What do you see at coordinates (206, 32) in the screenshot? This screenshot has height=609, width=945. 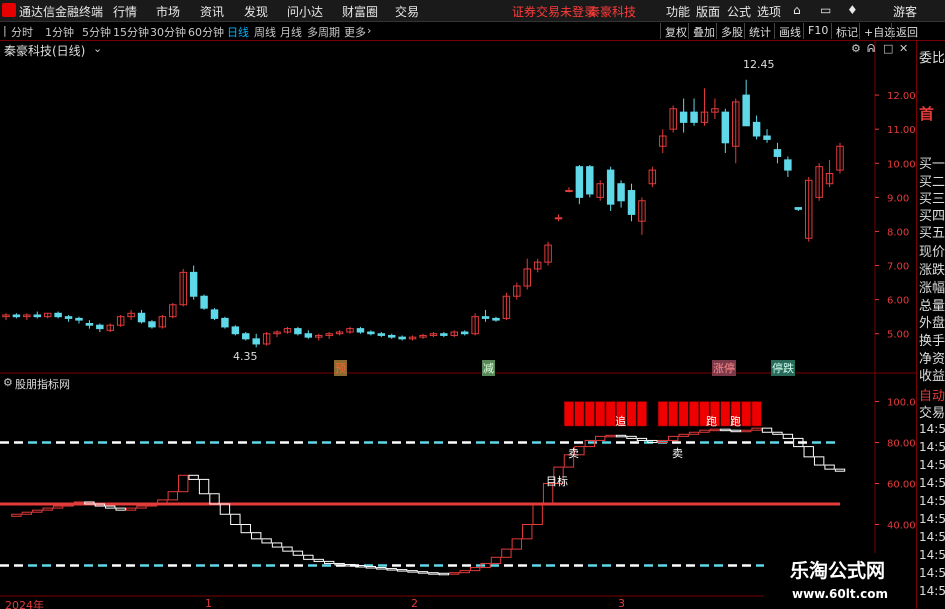 I see `period-tab: 60分钟` at bounding box center [206, 32].